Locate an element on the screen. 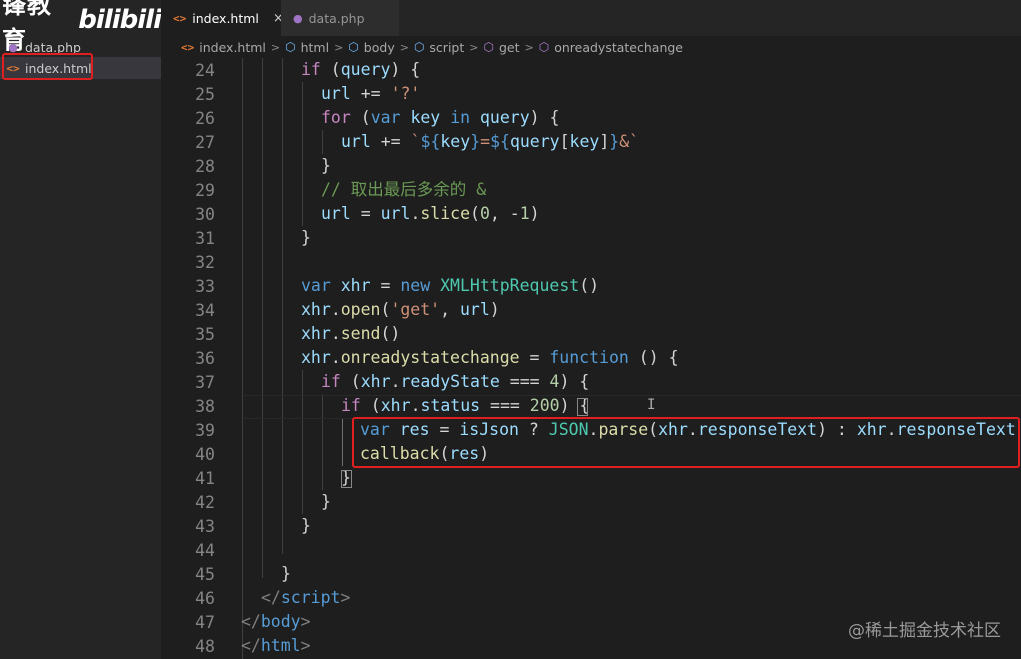 The image size is (1021, 659). line-number: 33 is located at coordinates (205, 286).